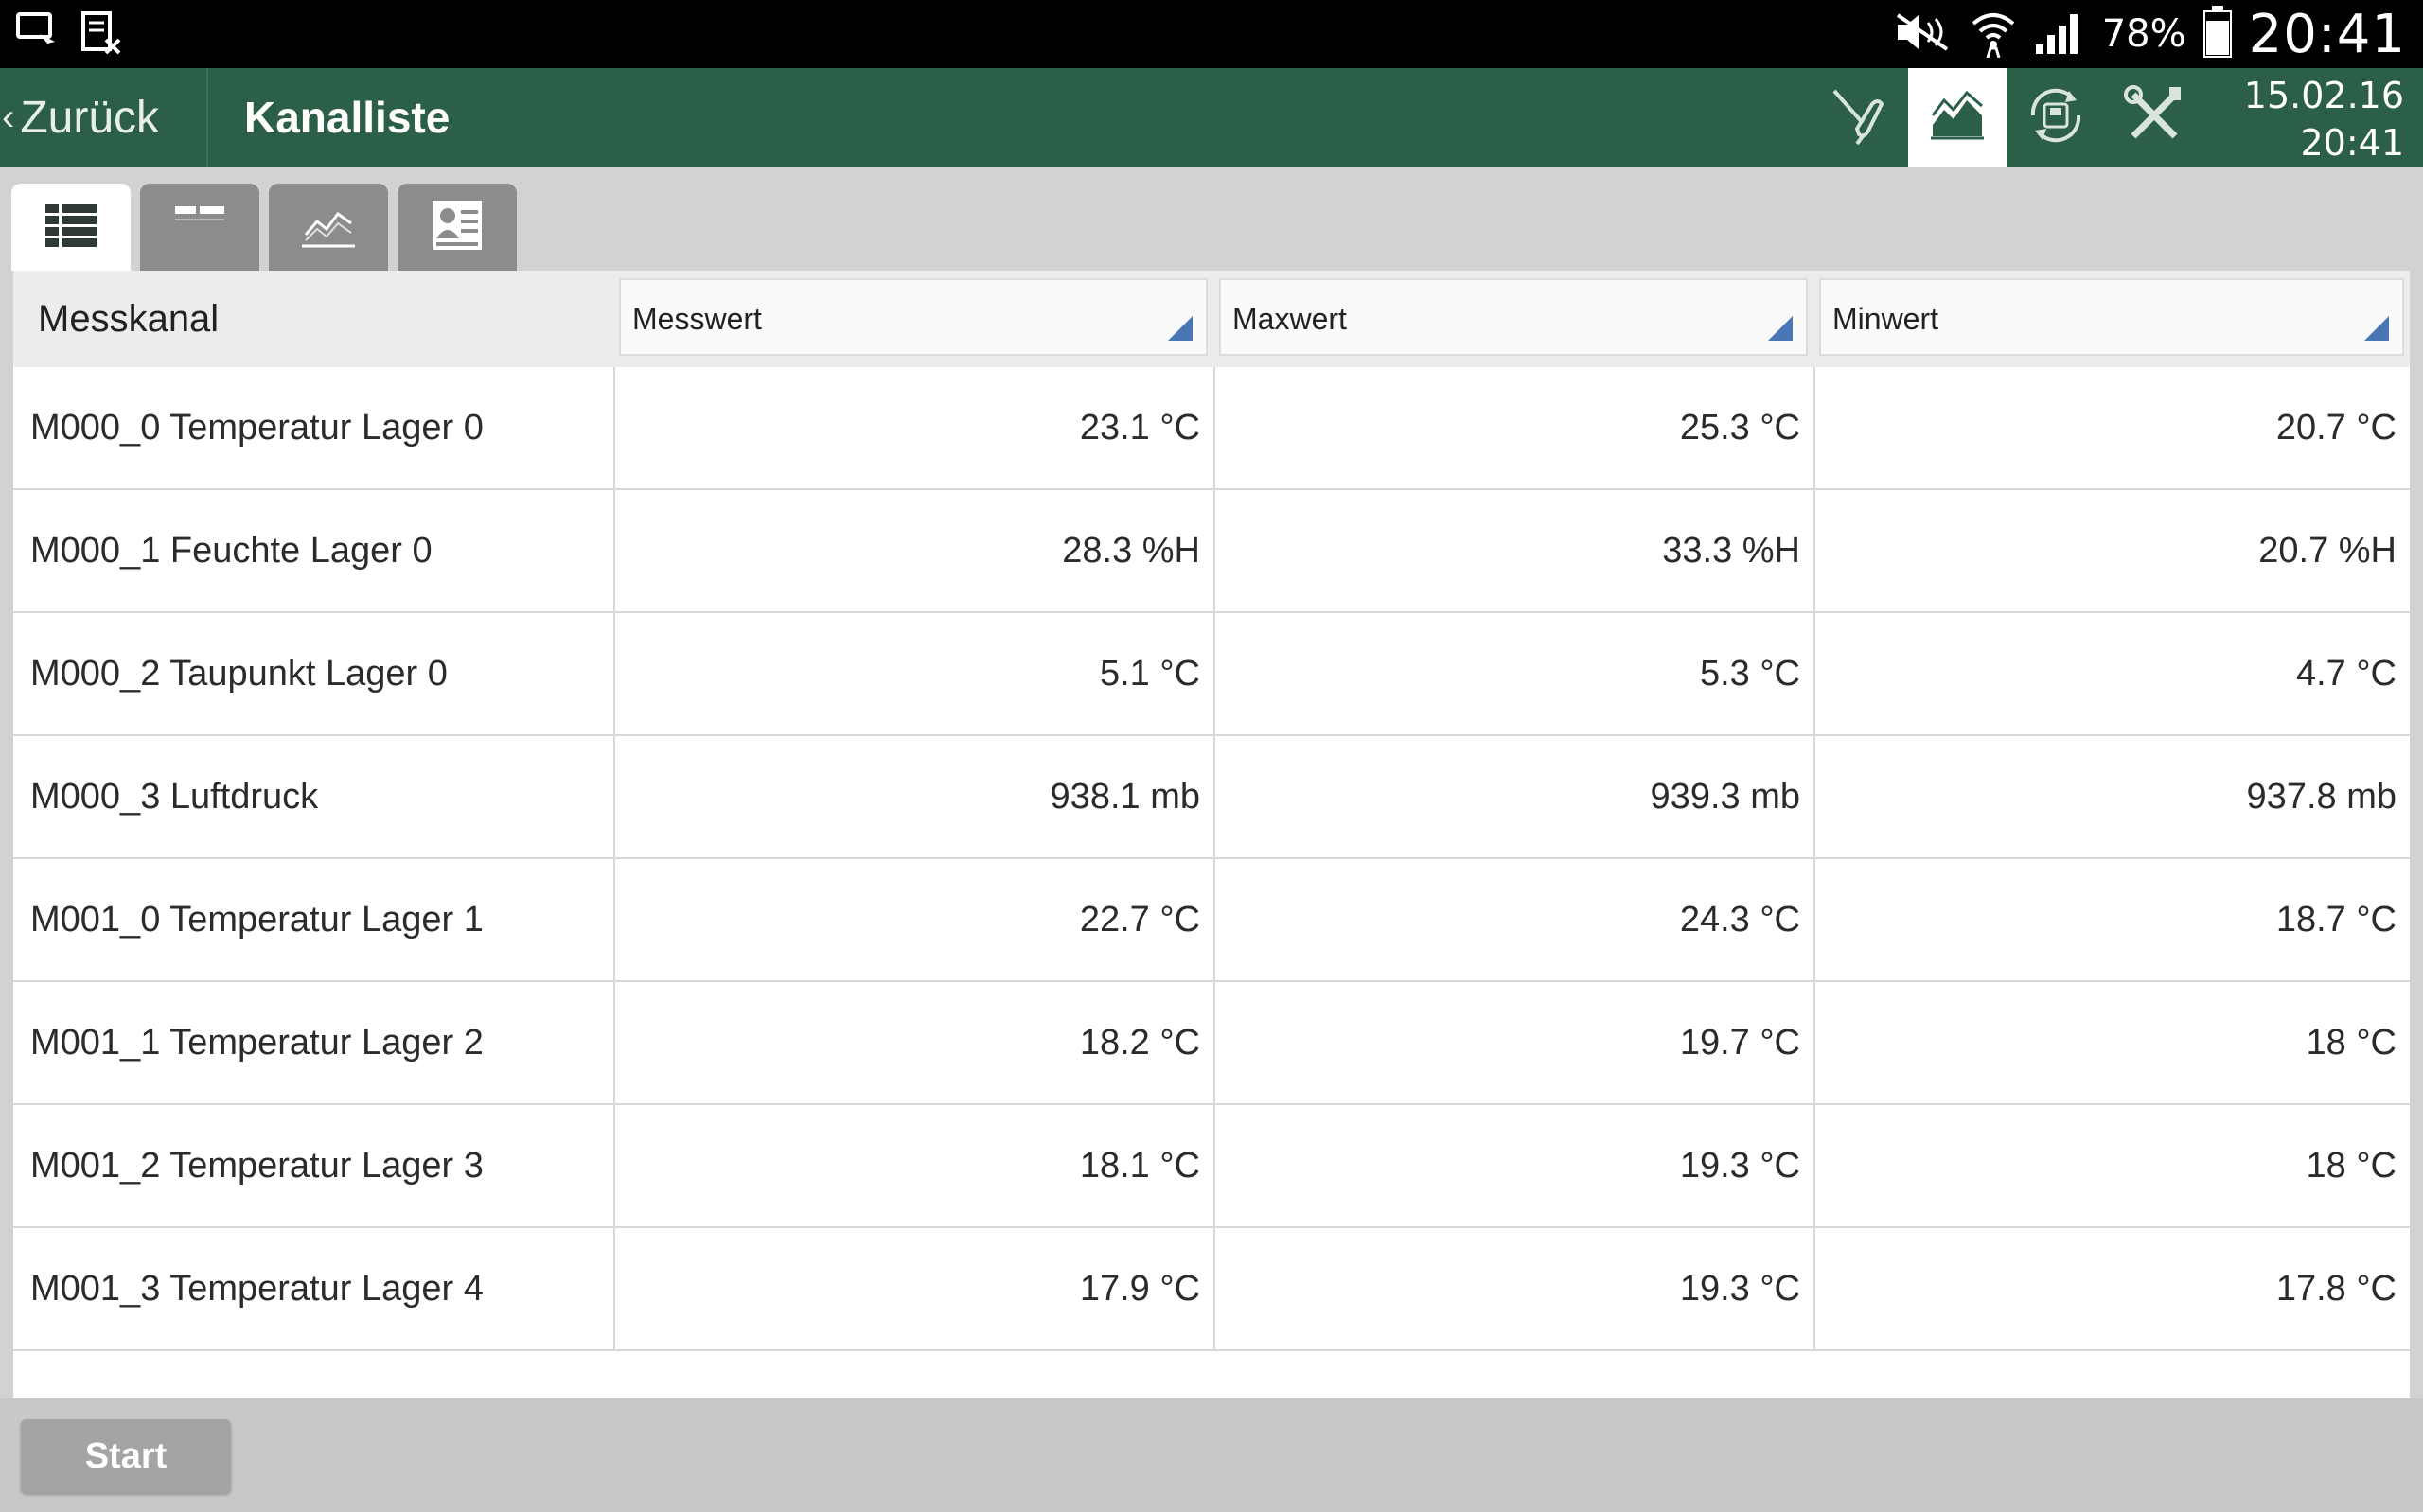 The width and height of the screenshot is (2423, 1512). I want to click on chevron-left-icon: ‹, so click(8, 117).